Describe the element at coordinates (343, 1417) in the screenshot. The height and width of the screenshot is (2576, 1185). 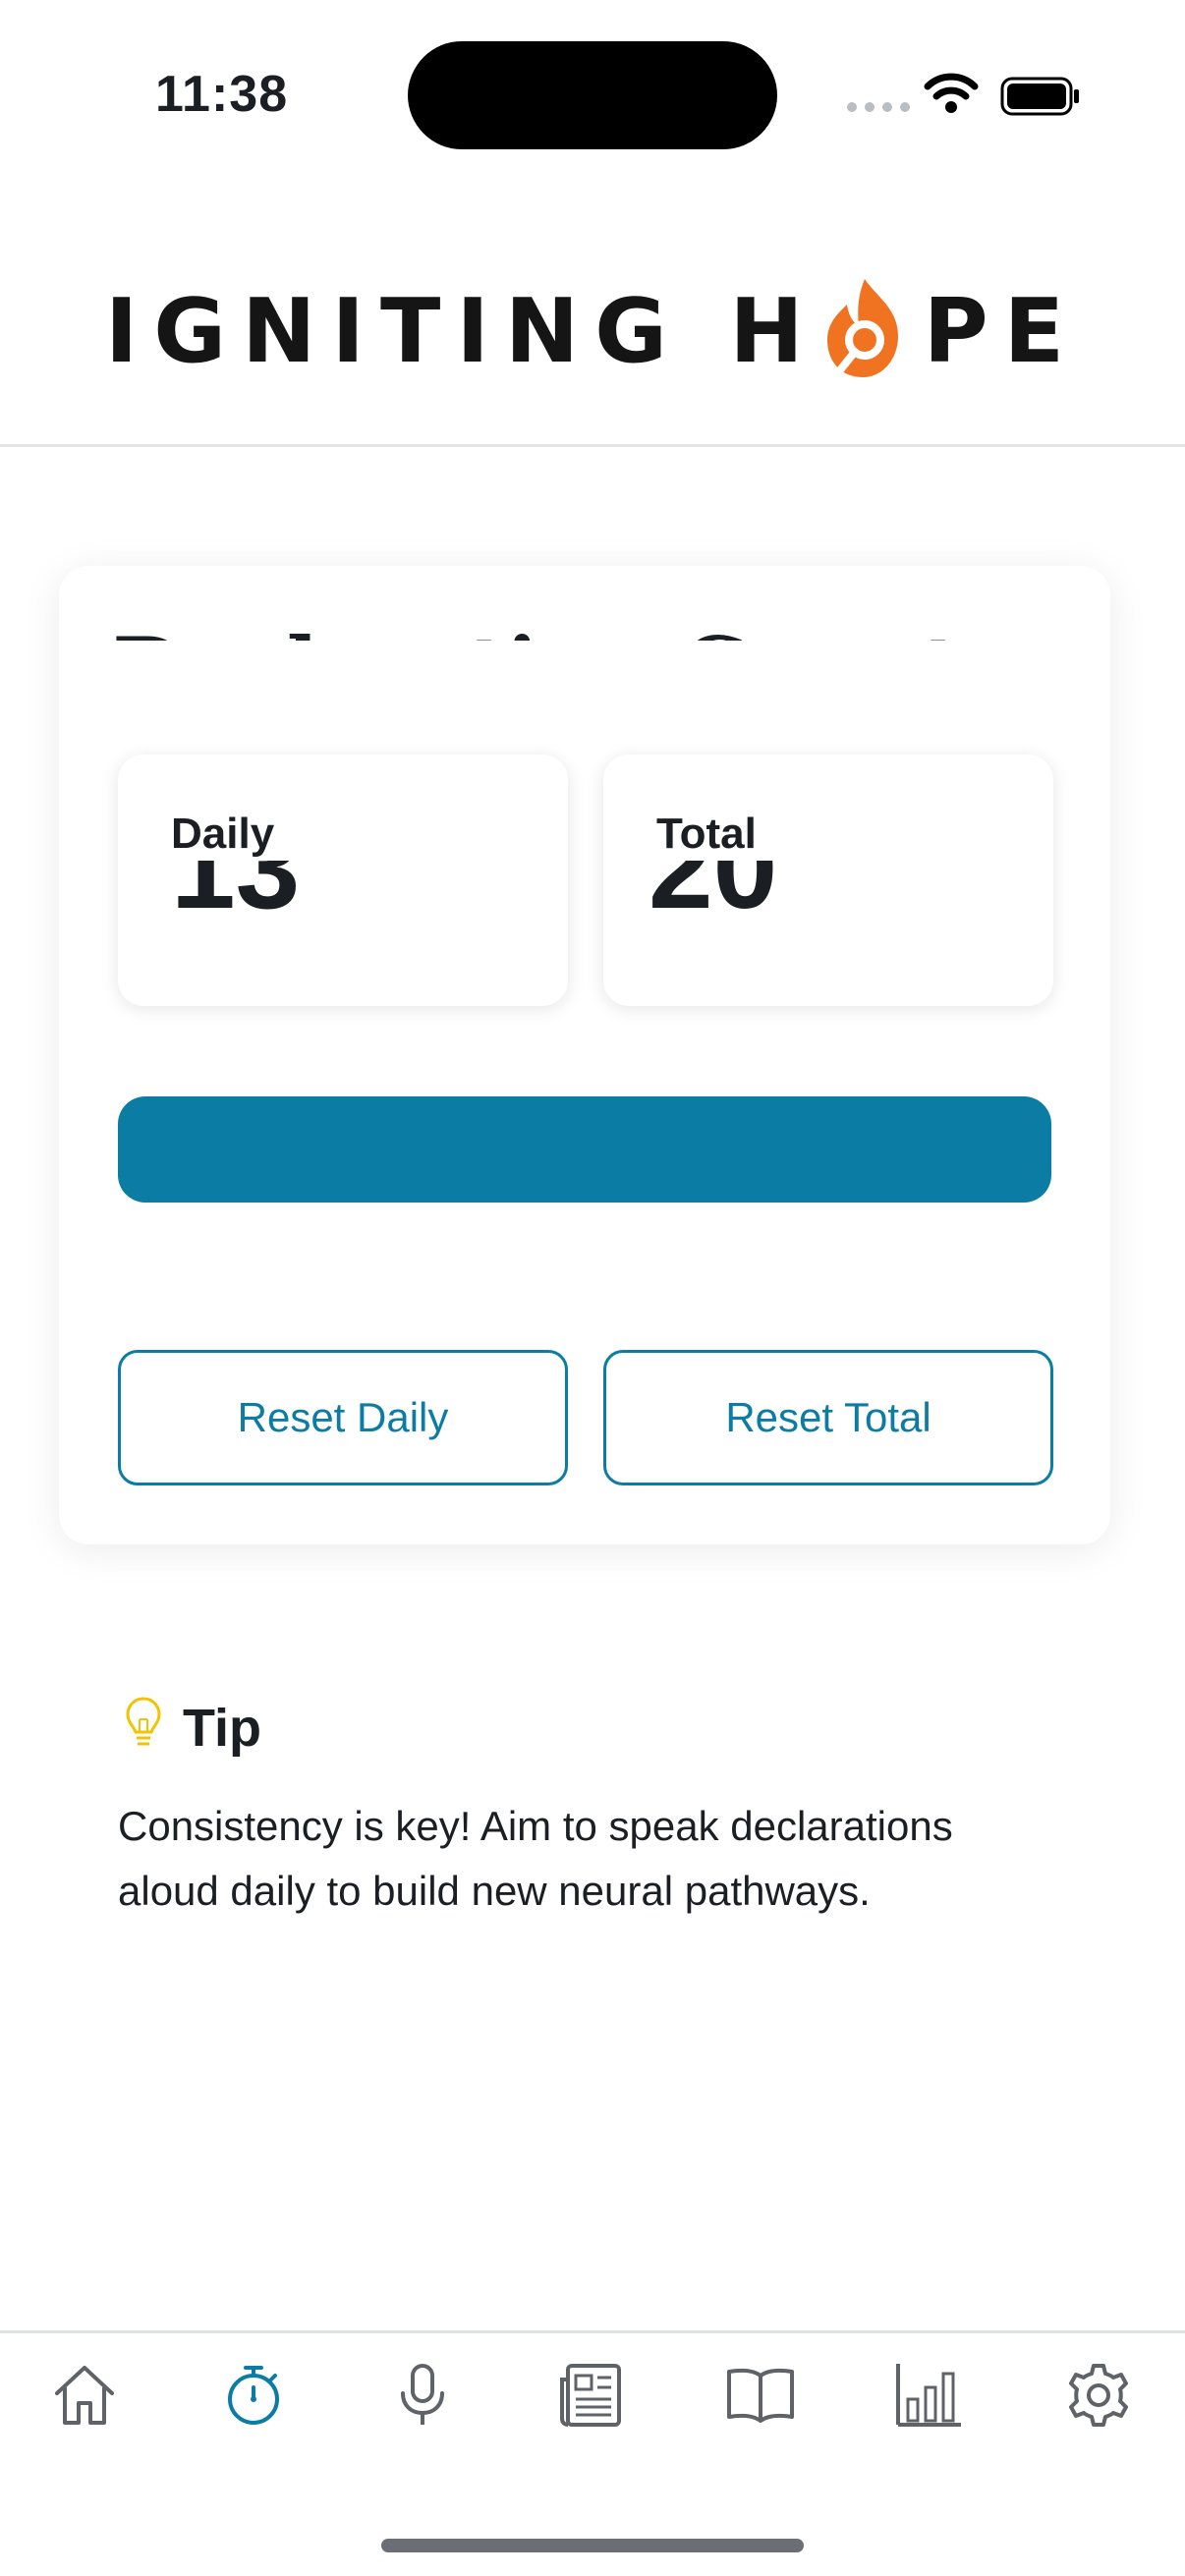
I see `reset-daily-button: Reset Daily` at that location.